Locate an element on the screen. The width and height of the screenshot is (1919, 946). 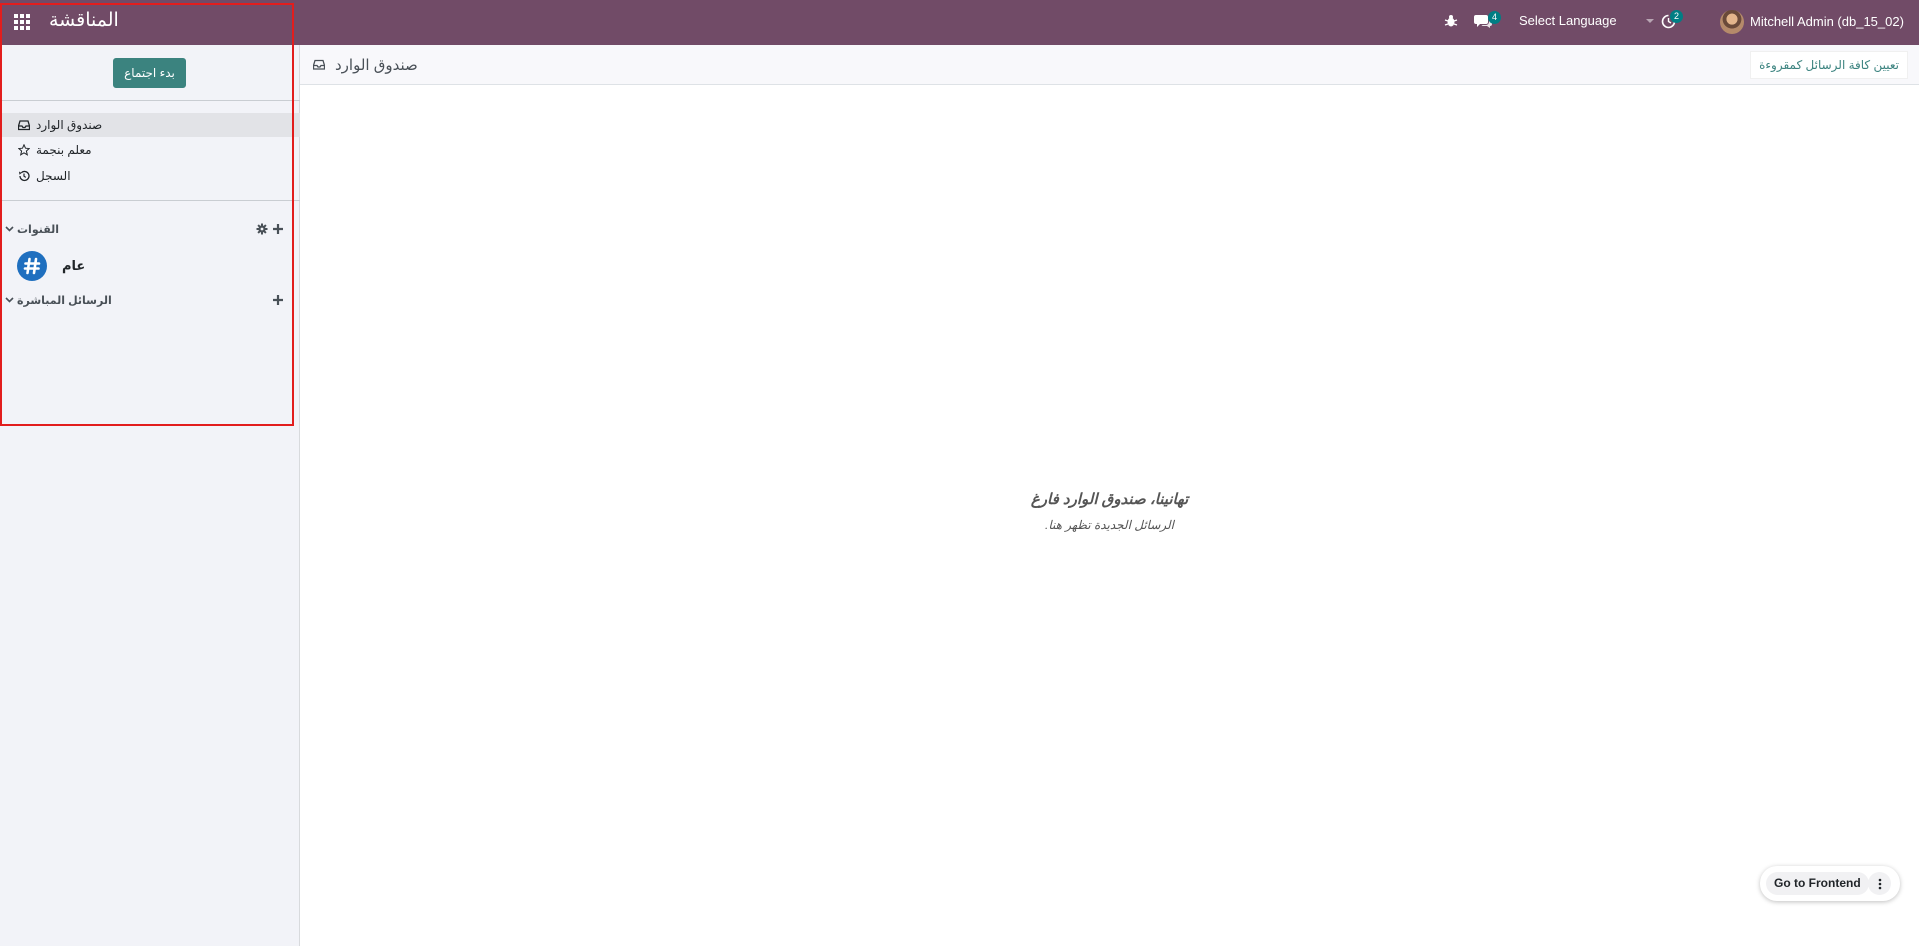
channels-section-header: القنوات is located at coordinates (150, 230).